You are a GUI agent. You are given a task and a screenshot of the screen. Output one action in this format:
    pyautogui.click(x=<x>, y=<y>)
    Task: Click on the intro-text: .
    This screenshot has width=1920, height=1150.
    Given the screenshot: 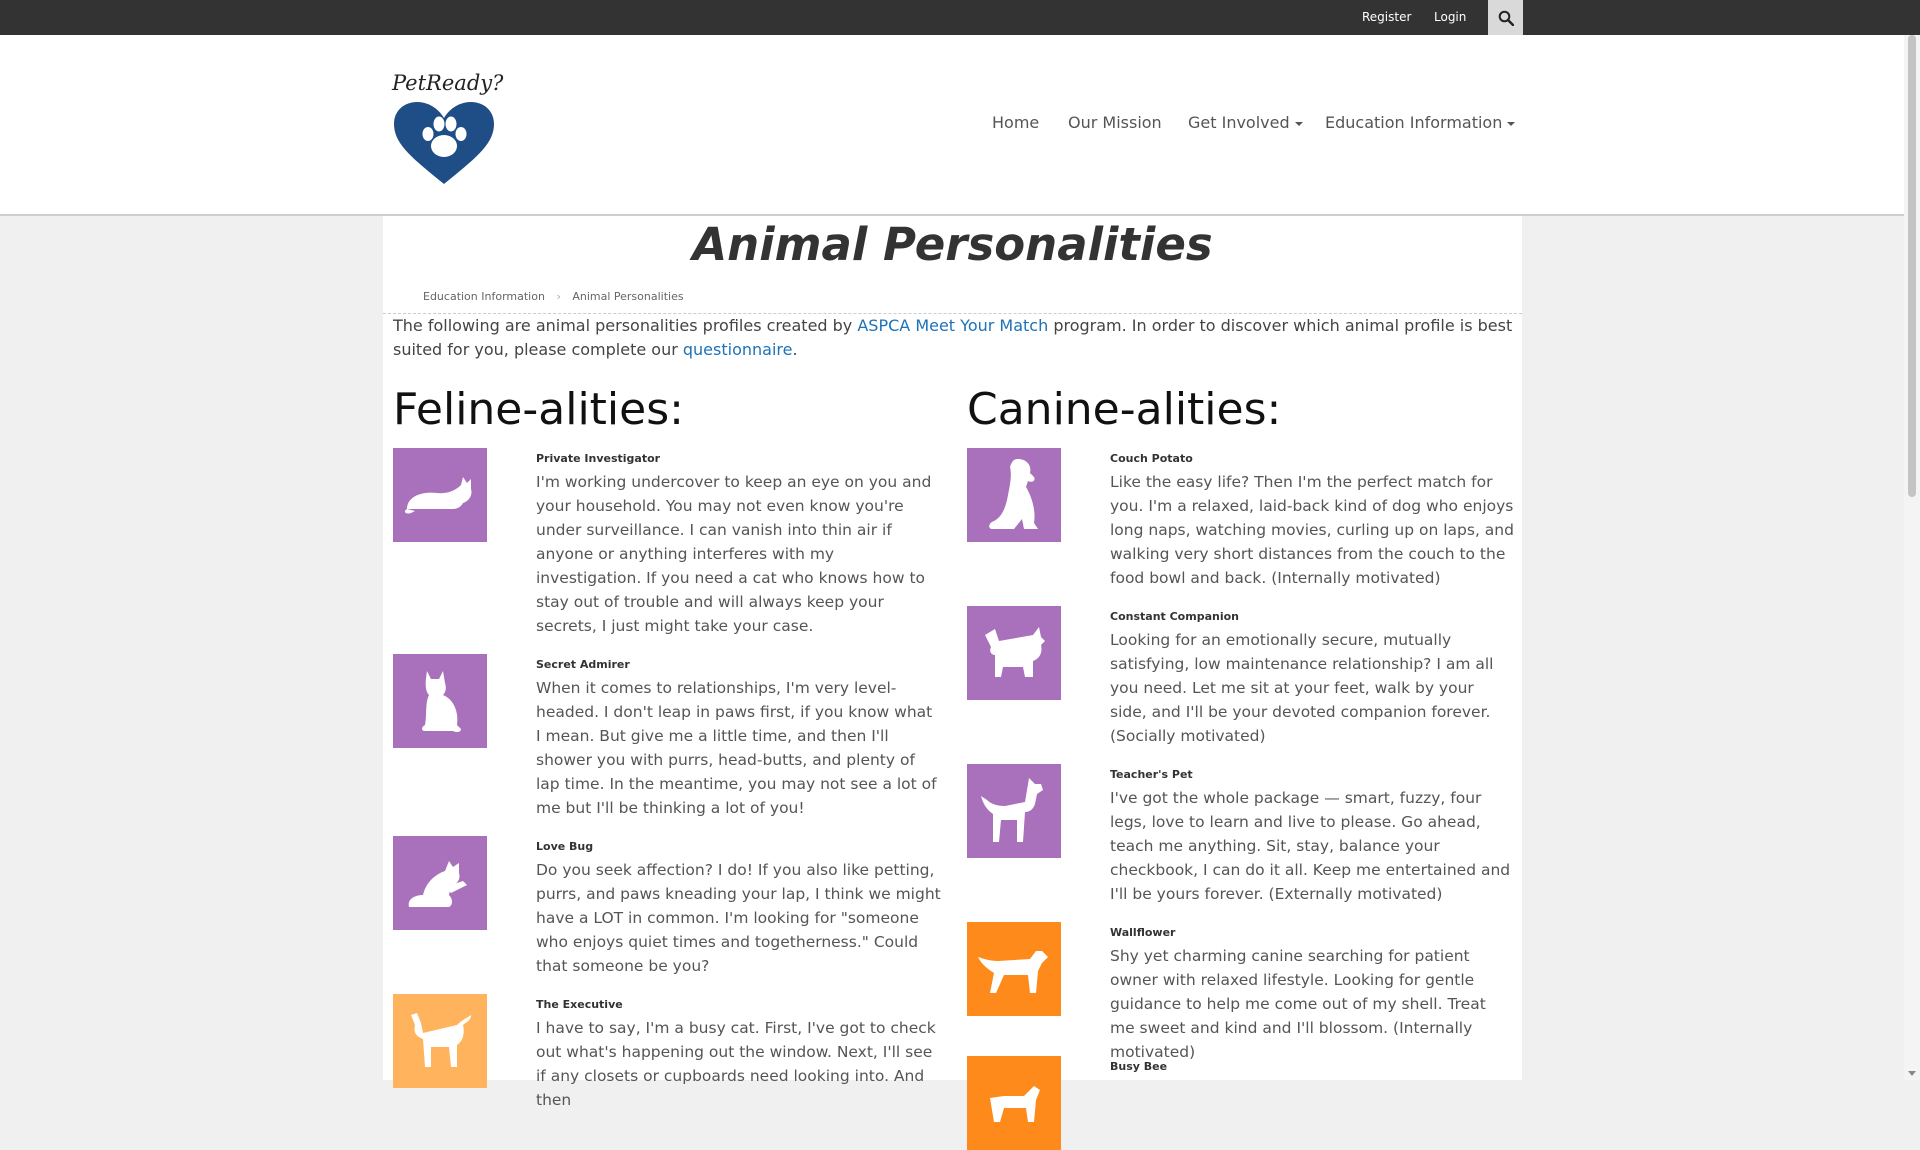 What is the action you would take?
    pyautogui.click(x=795, y=349)
    